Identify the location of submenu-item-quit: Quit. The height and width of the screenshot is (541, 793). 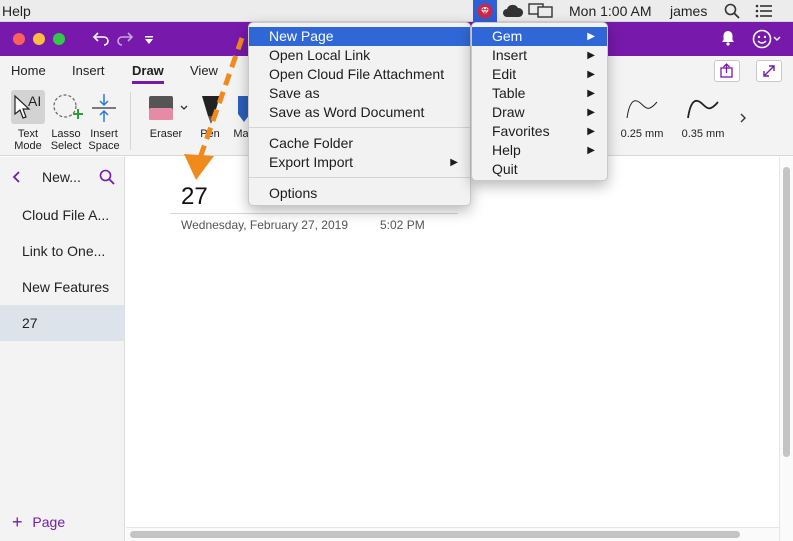
(539, 169).